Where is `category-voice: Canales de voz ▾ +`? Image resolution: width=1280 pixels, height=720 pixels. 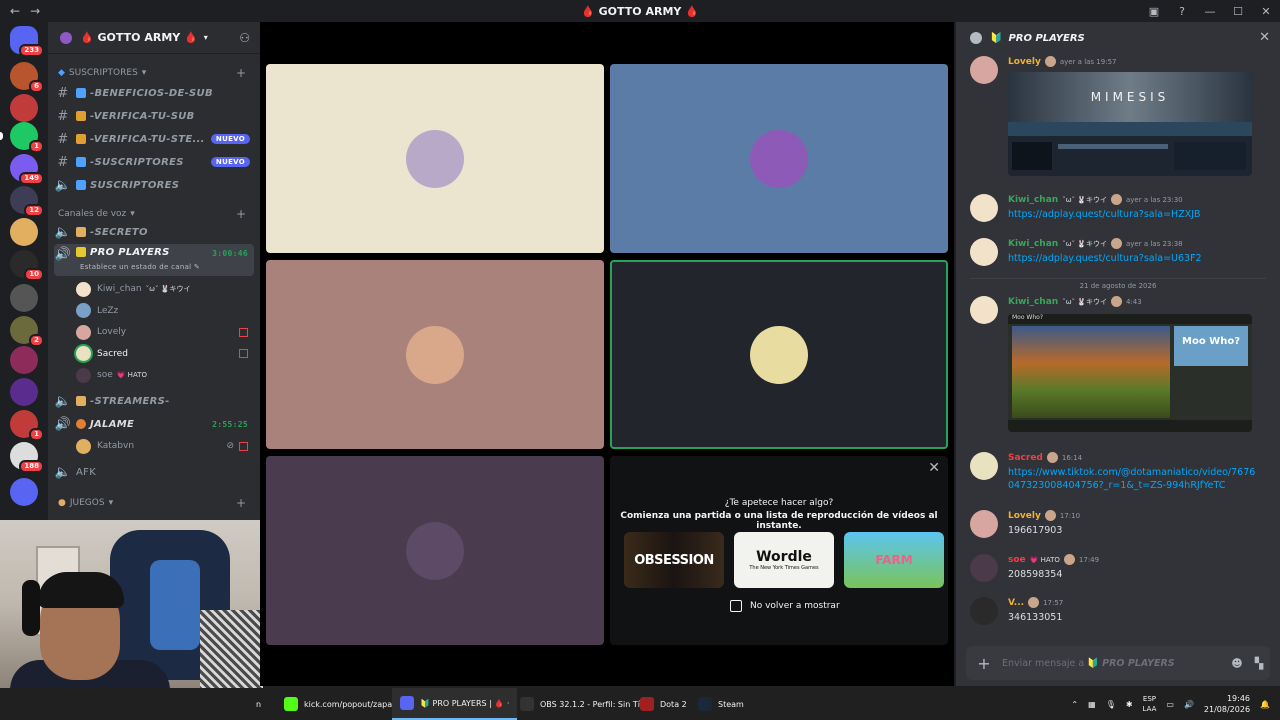 category-voice: Canales de voz ▾ + is located at coordinates (154, 214).